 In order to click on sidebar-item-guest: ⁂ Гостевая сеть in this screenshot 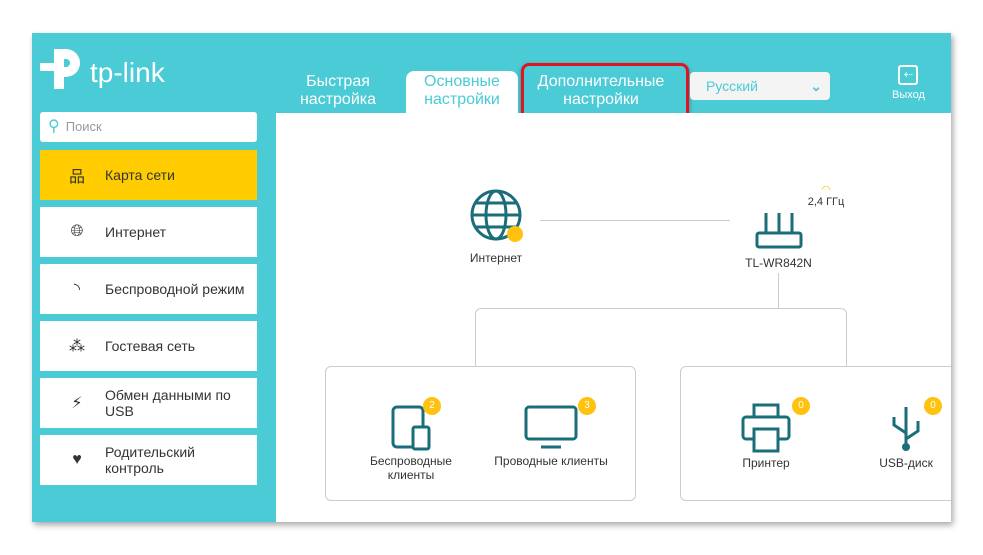, I will do `click(148, 346)`.